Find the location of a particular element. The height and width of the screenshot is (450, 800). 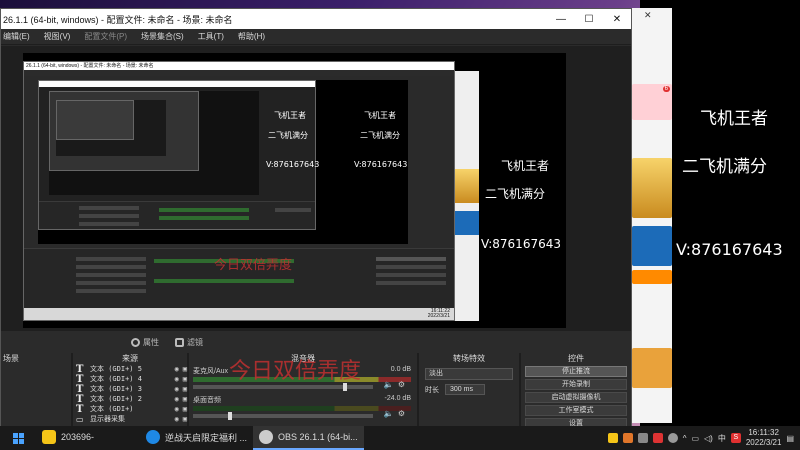

app-icon is located at coordinates (49, 437).